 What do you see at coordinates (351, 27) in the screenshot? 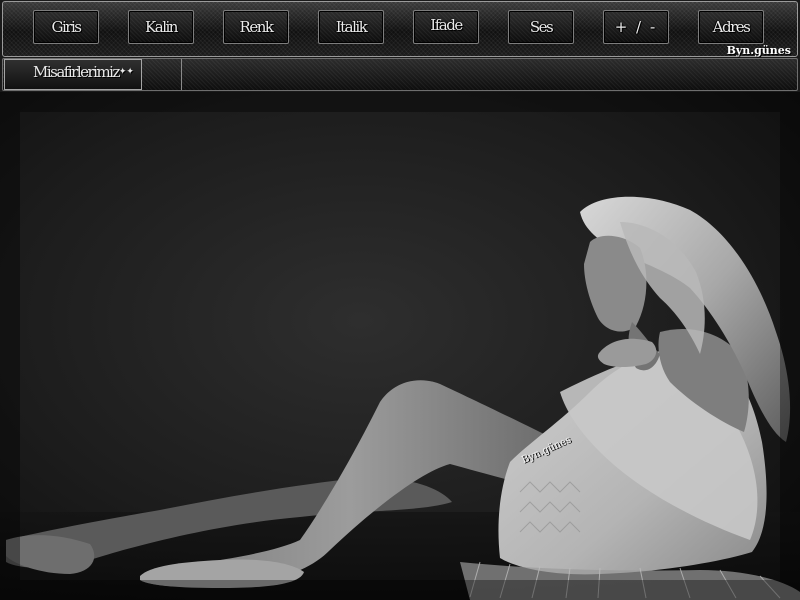
I see `italic-button: Italik` at bounding box center [351, 27].